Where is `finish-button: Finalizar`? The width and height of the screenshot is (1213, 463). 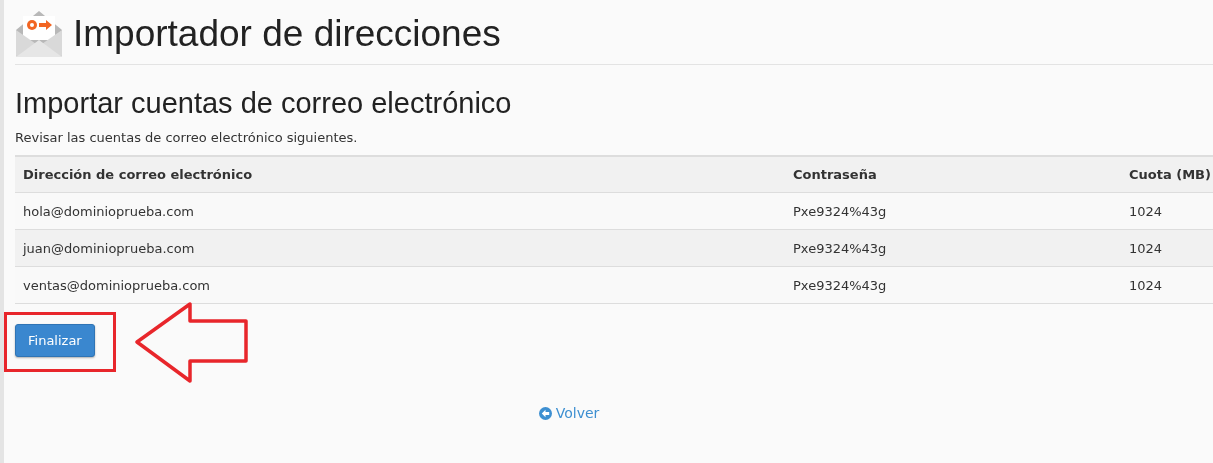
finish-button: Finalizar is located at coordinates (55, 340).